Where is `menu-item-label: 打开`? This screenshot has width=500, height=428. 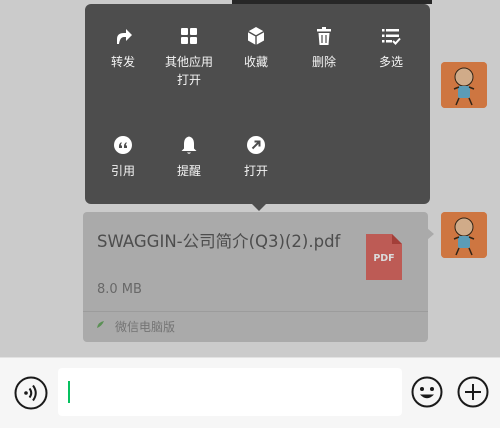
menu-item-label: 打开 is located at coordinates (255, 171).